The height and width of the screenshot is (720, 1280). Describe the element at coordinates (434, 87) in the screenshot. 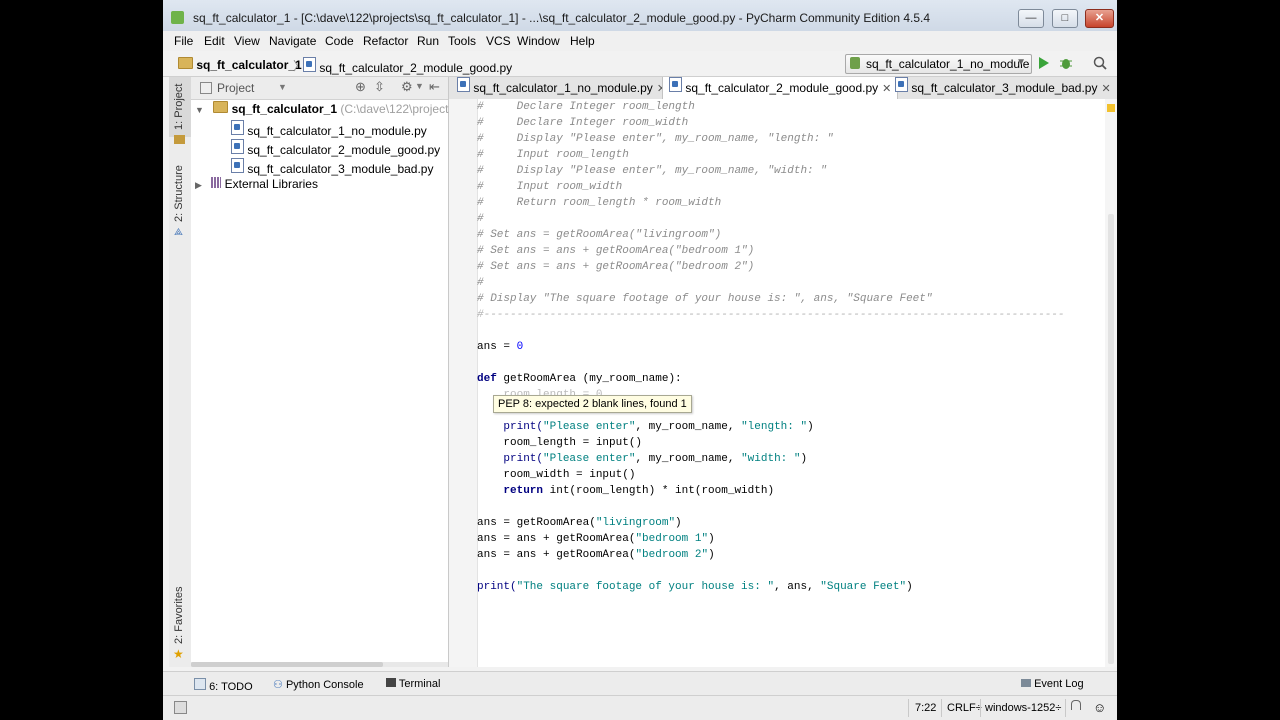

I see `hide-panel-icon: ⇤` at that location.